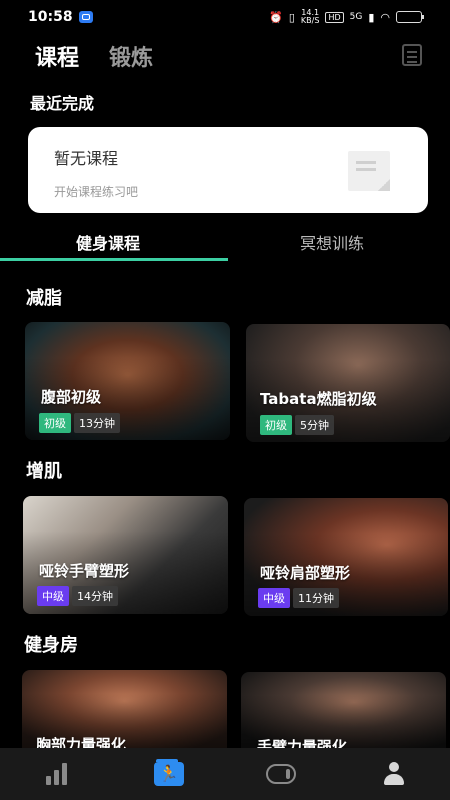  What do you see at coordinates (85, 17) in the screenshot?
I see `app-notification-icon` at bounding box center [85, 17].